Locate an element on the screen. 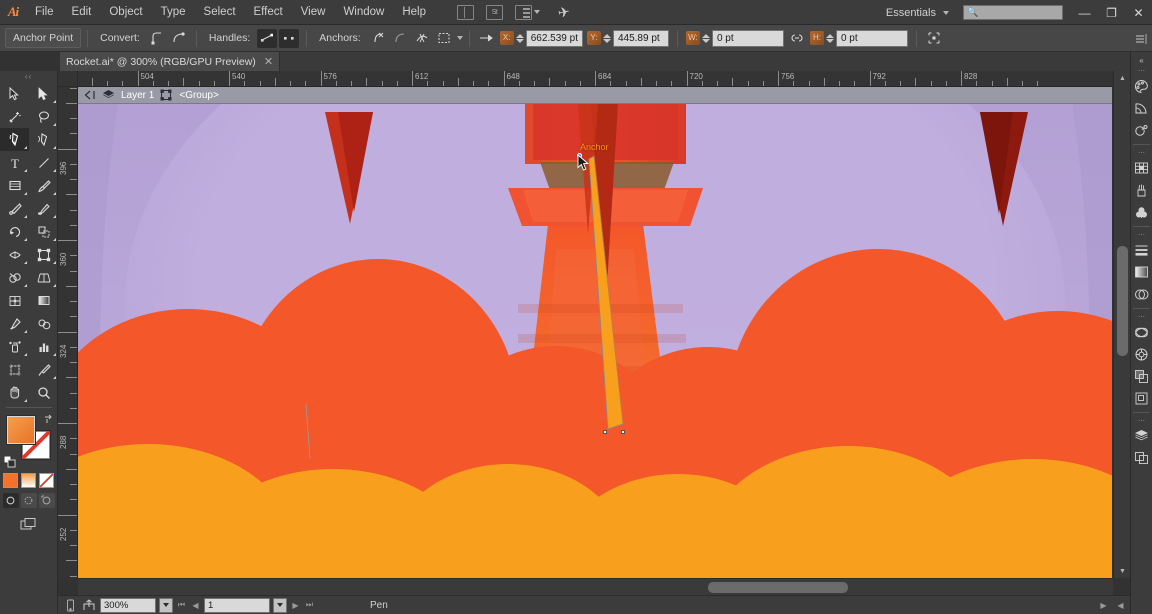  gradient-tool is located at coordinates (43, 300).